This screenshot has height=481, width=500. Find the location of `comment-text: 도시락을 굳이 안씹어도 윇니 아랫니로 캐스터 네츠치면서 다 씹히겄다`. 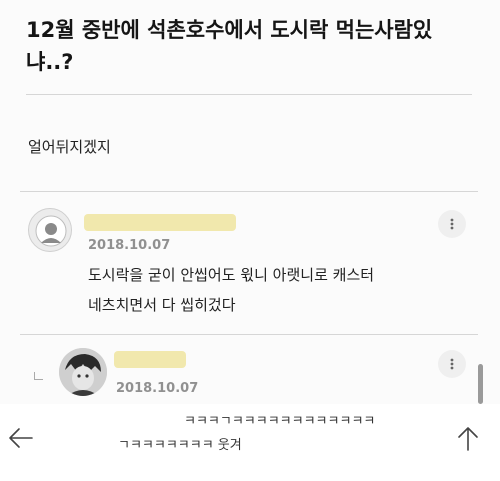

comment-text: 도시락을 굳이 안씹어도 윇니 아랫니로 캐스터 네츠치면서 다 씹히겄다 is located at coordinates (231, 290).